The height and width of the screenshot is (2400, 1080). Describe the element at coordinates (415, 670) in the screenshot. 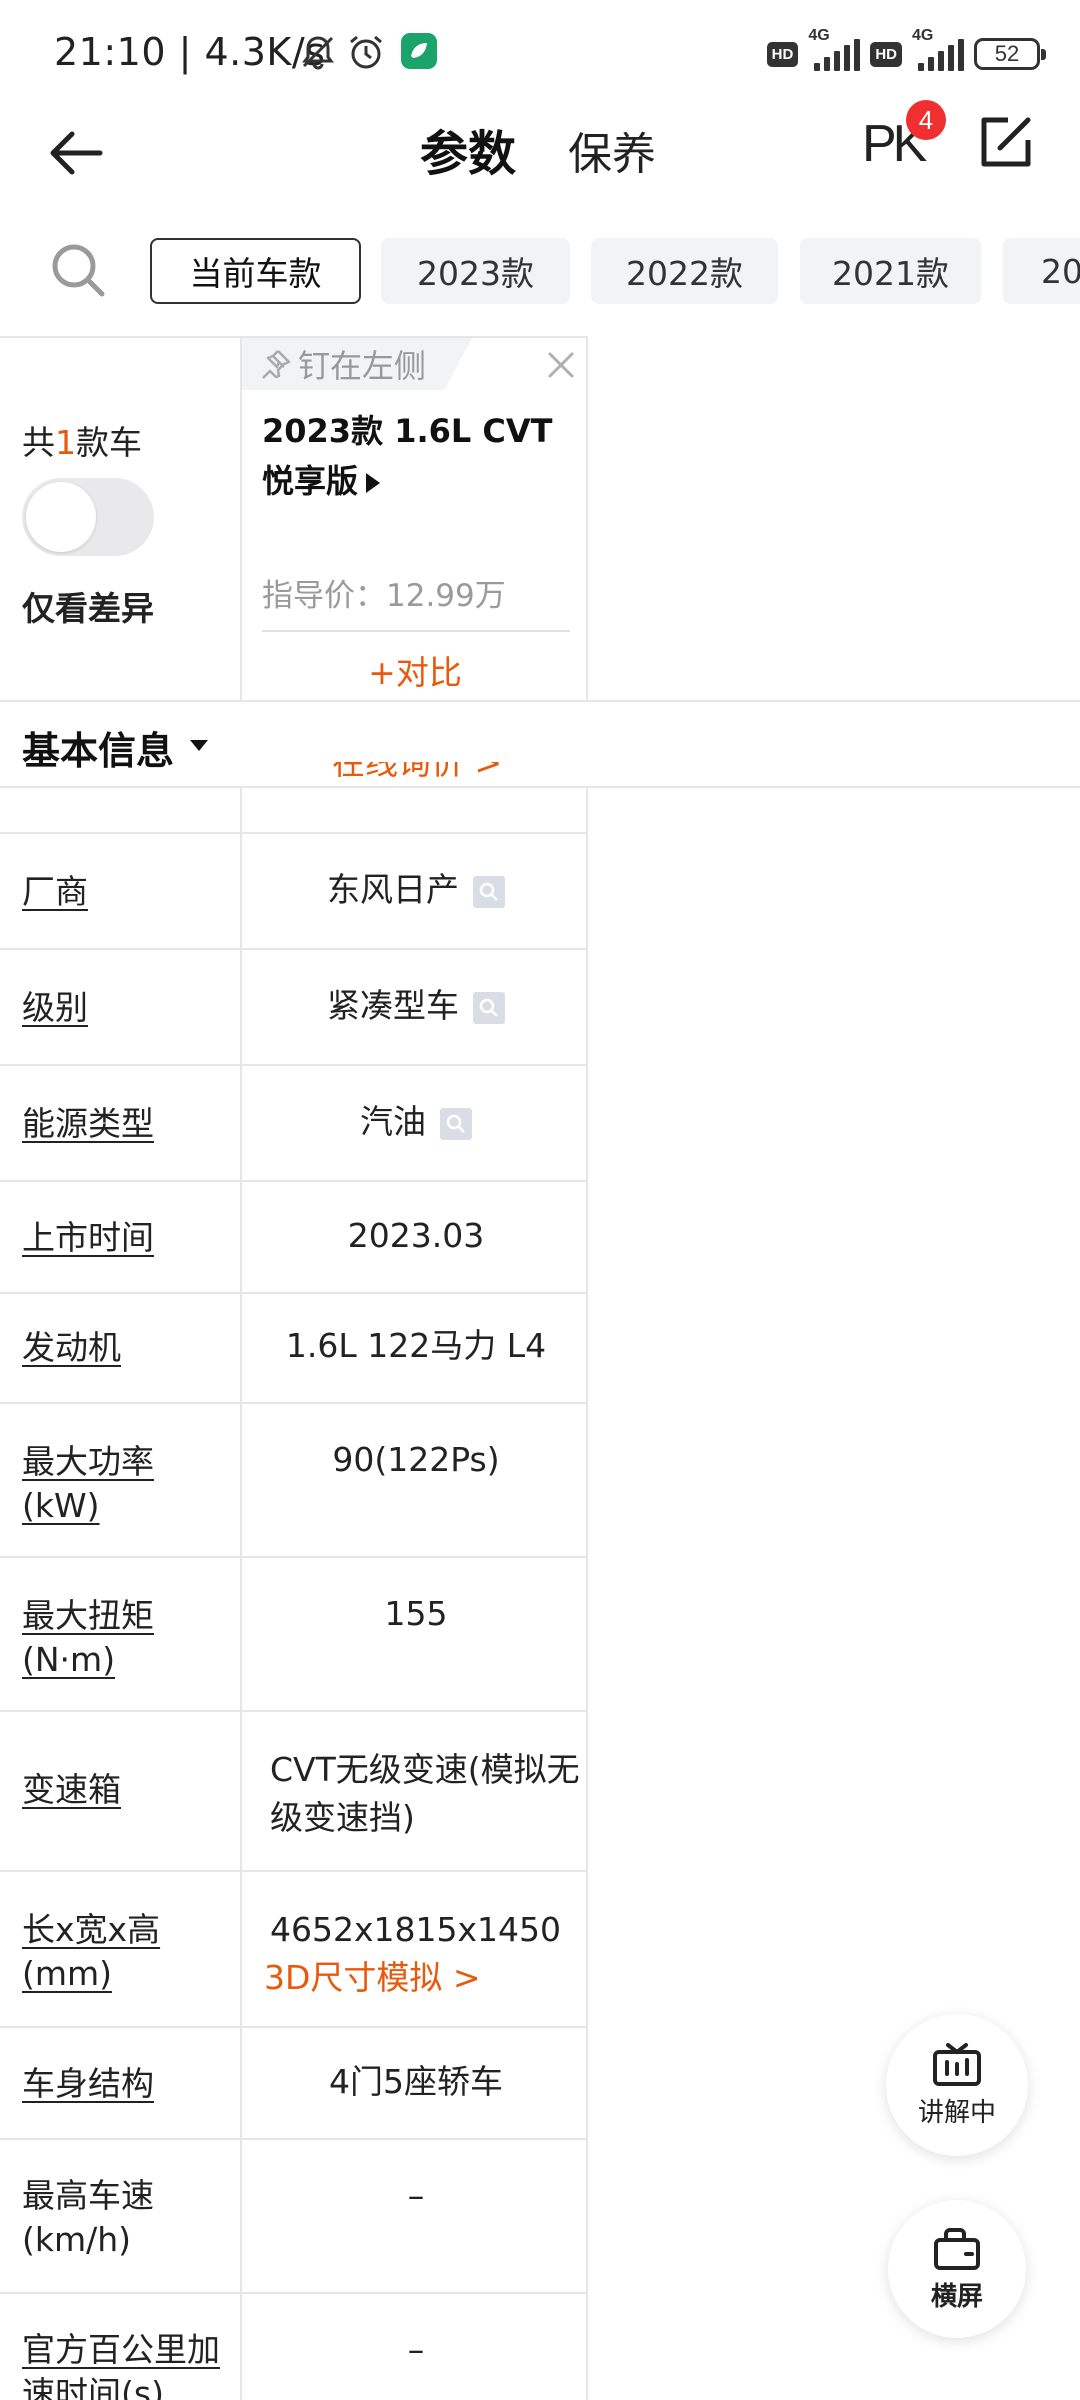

I see `add-compare-button: +对比` at that location.